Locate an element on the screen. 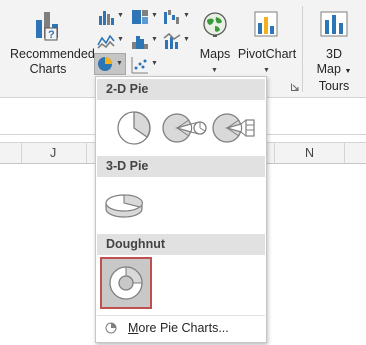  line-chart-button: ▼ is located at coordinates (111, 41).